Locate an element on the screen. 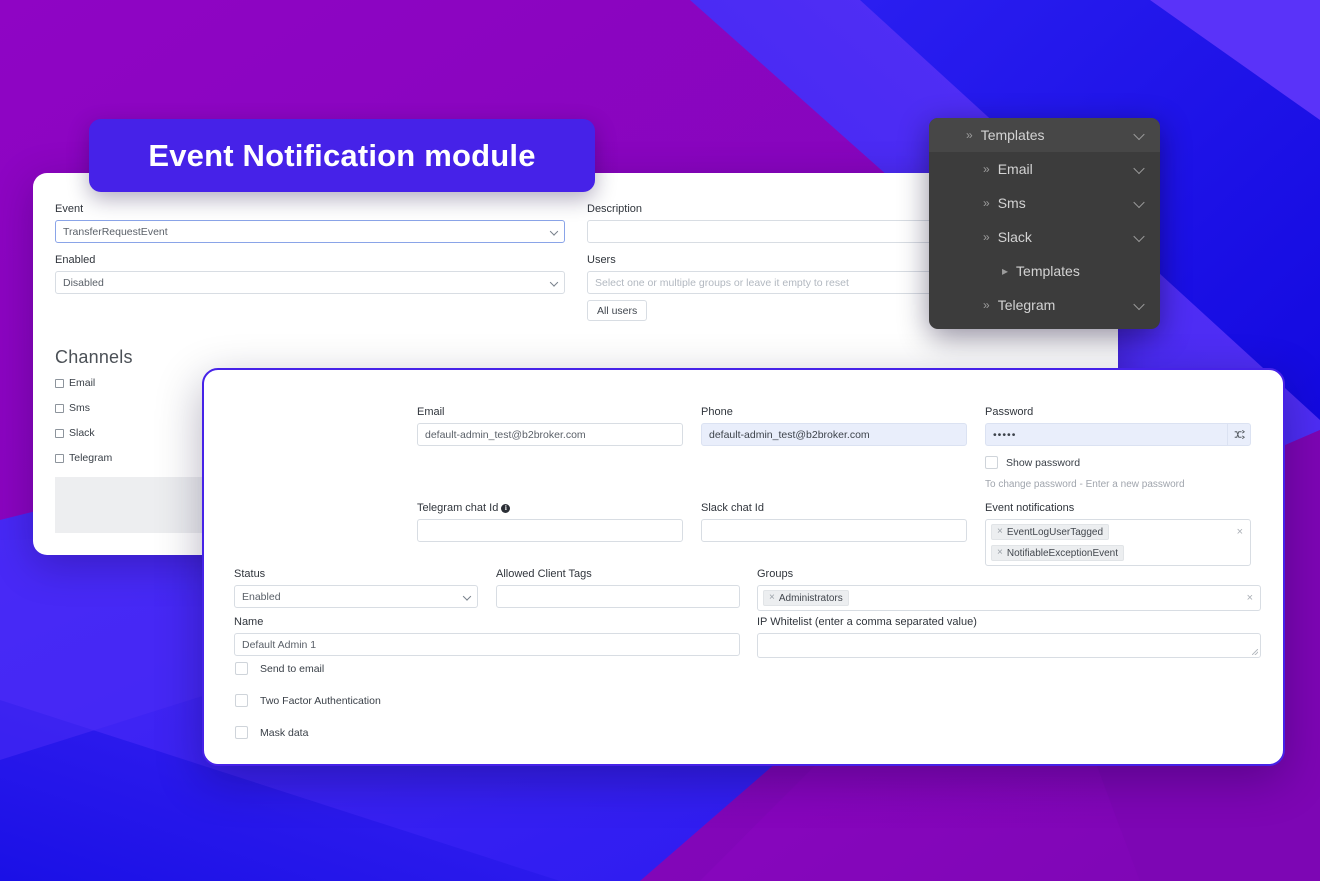 This screenshot has width=1320, height=881. channel-label: Sms is located at coordinates (79, 408).